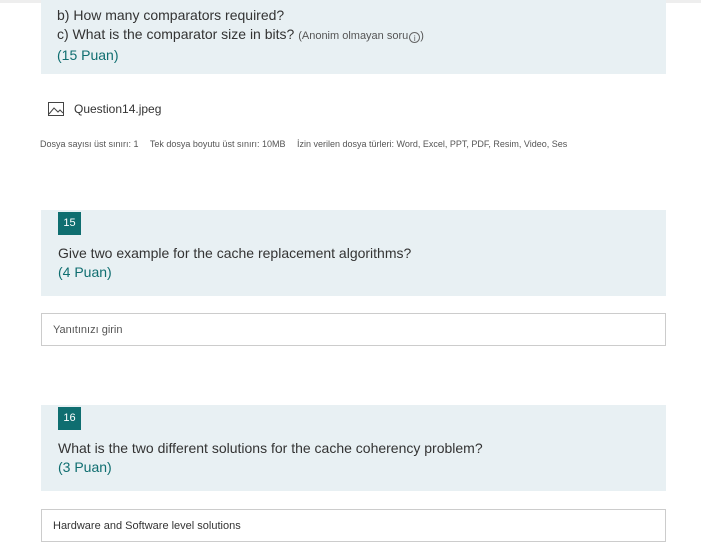  Describe the element at coordinates (415, 37) in the screenshot. I see `info-circle-icon: i` at that location.